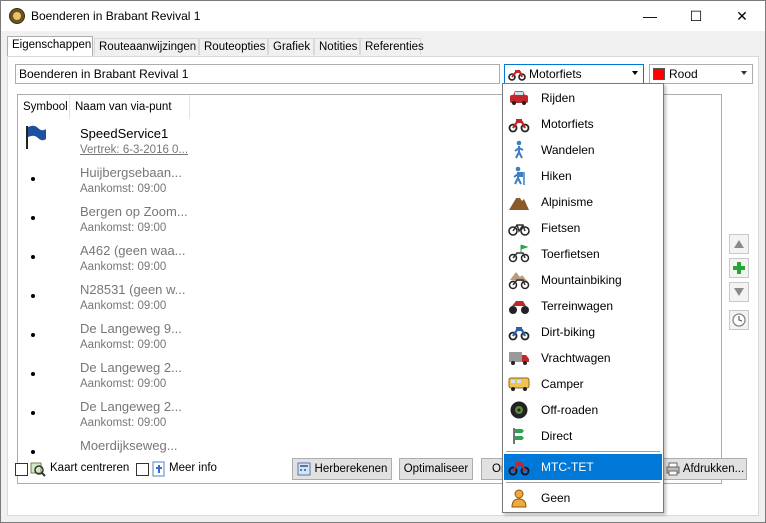 This screenshot has height=523, width=766. What do you see at coordinates (36, 137) in the screenshot?
I see `flag-icon` at bounding box center [36, 137].